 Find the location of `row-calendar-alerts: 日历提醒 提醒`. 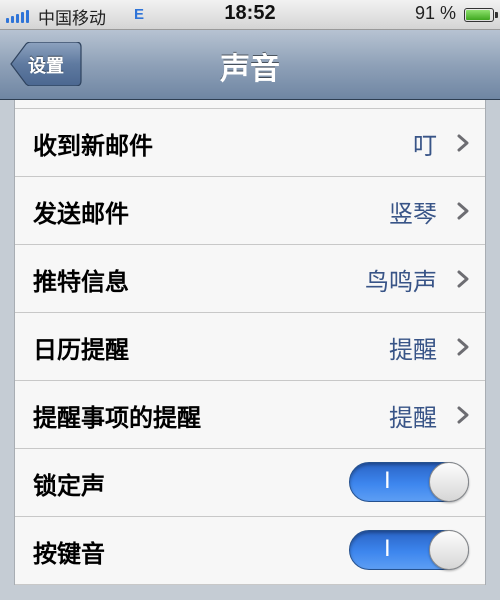

row-calendar-alerts: 日历提醒 提醒 is located at coordinates (250, 347).